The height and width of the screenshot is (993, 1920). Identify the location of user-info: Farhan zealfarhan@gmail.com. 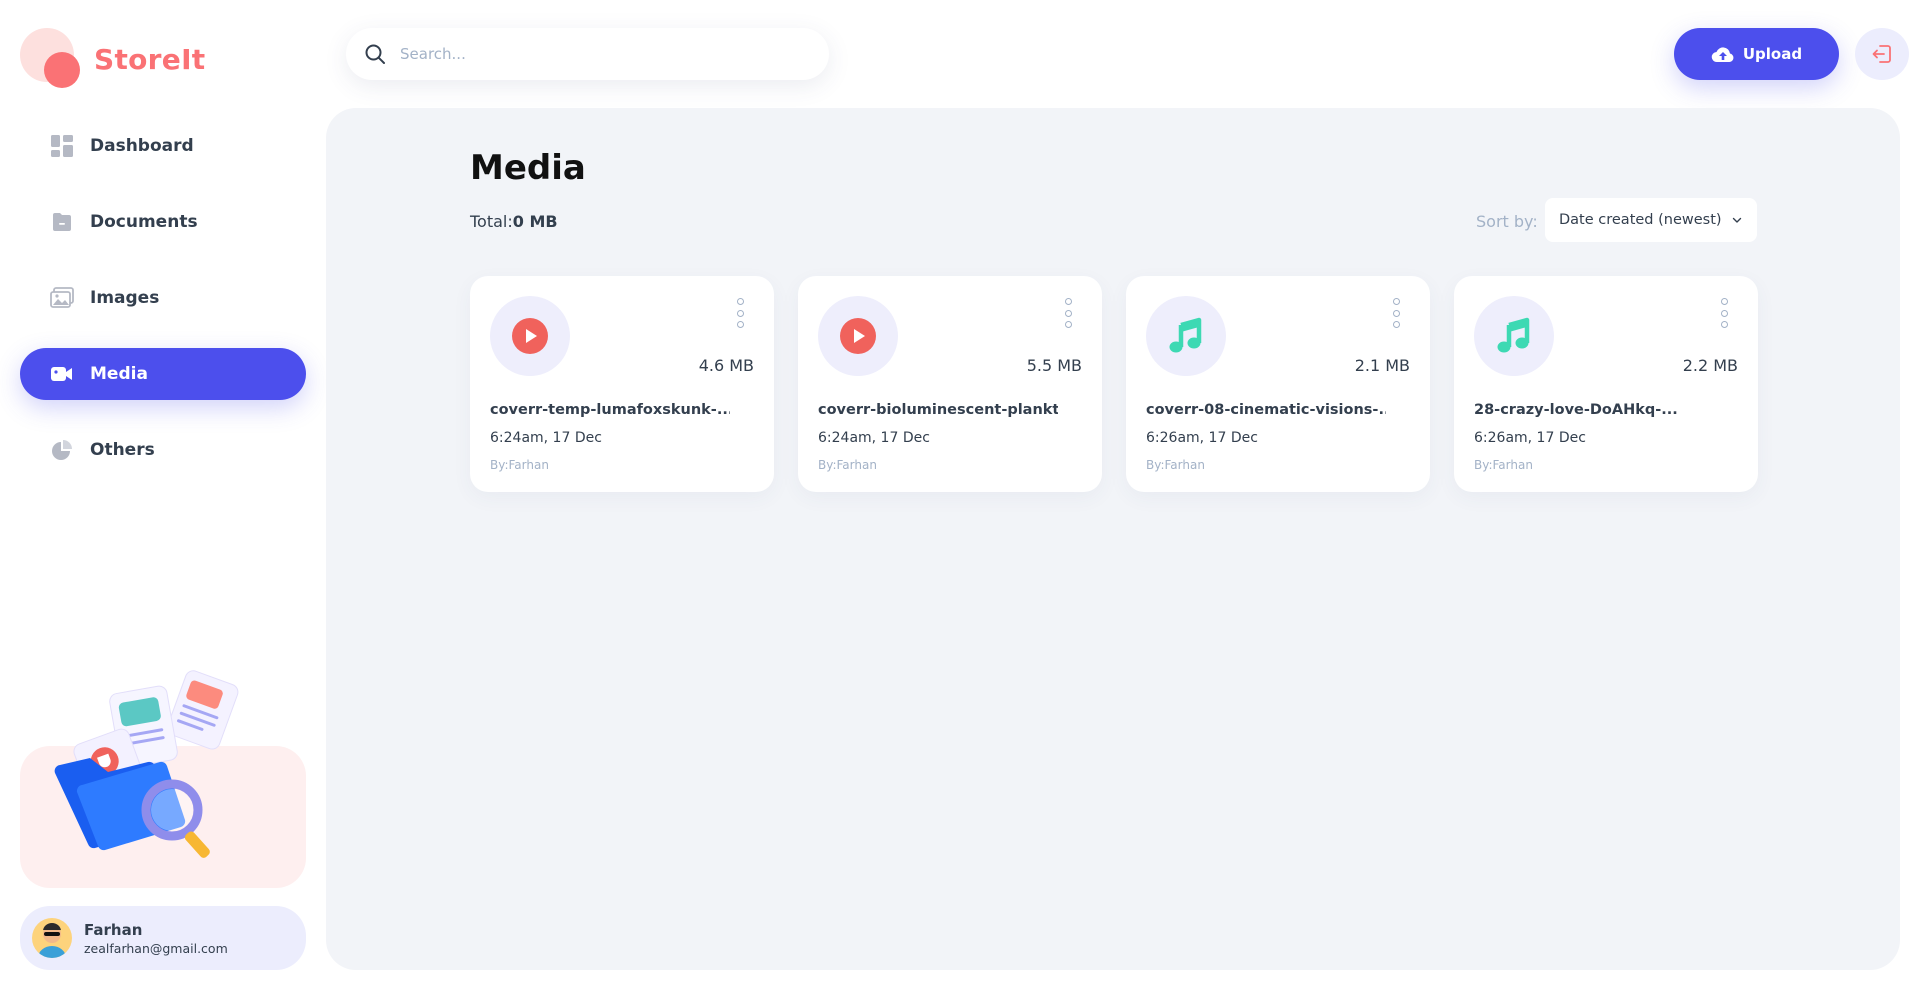
(156, 938).